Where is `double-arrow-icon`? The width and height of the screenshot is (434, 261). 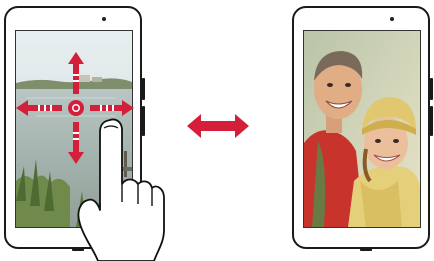
double-arrow-icon is located at coordinates (218, 126).